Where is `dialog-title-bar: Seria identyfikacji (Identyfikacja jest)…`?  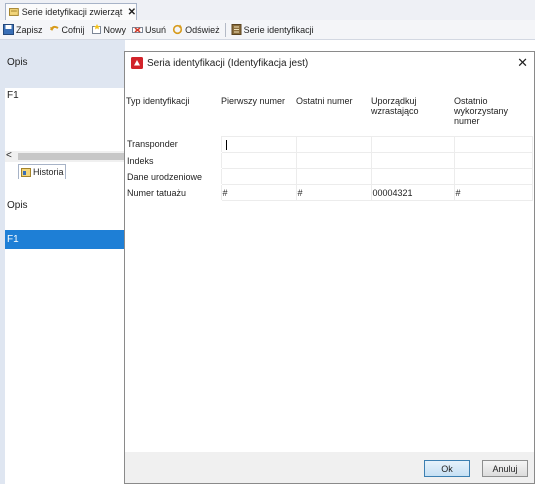 dialog-title-bar: Seria identyfikacji (Identyfikacja jest)… is located at coordinates (329, 63).